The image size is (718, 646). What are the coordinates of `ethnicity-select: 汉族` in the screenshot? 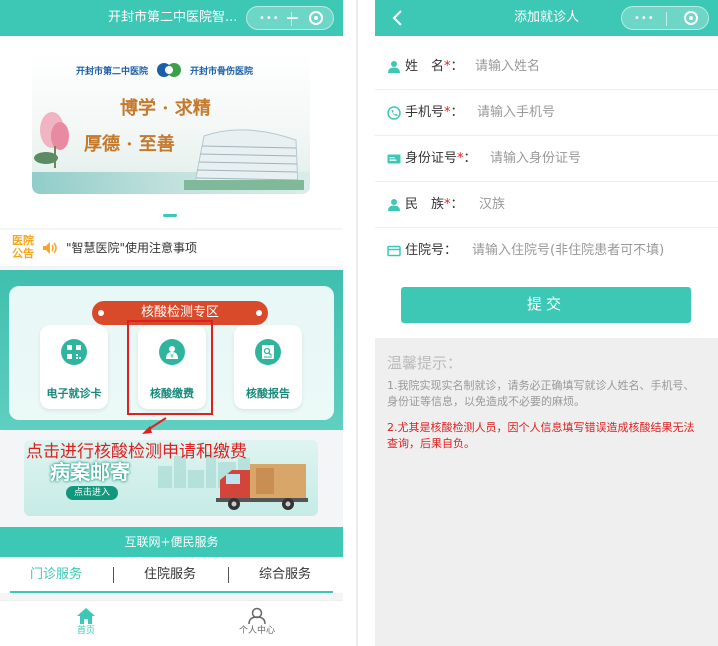 It's located at (492, 205).